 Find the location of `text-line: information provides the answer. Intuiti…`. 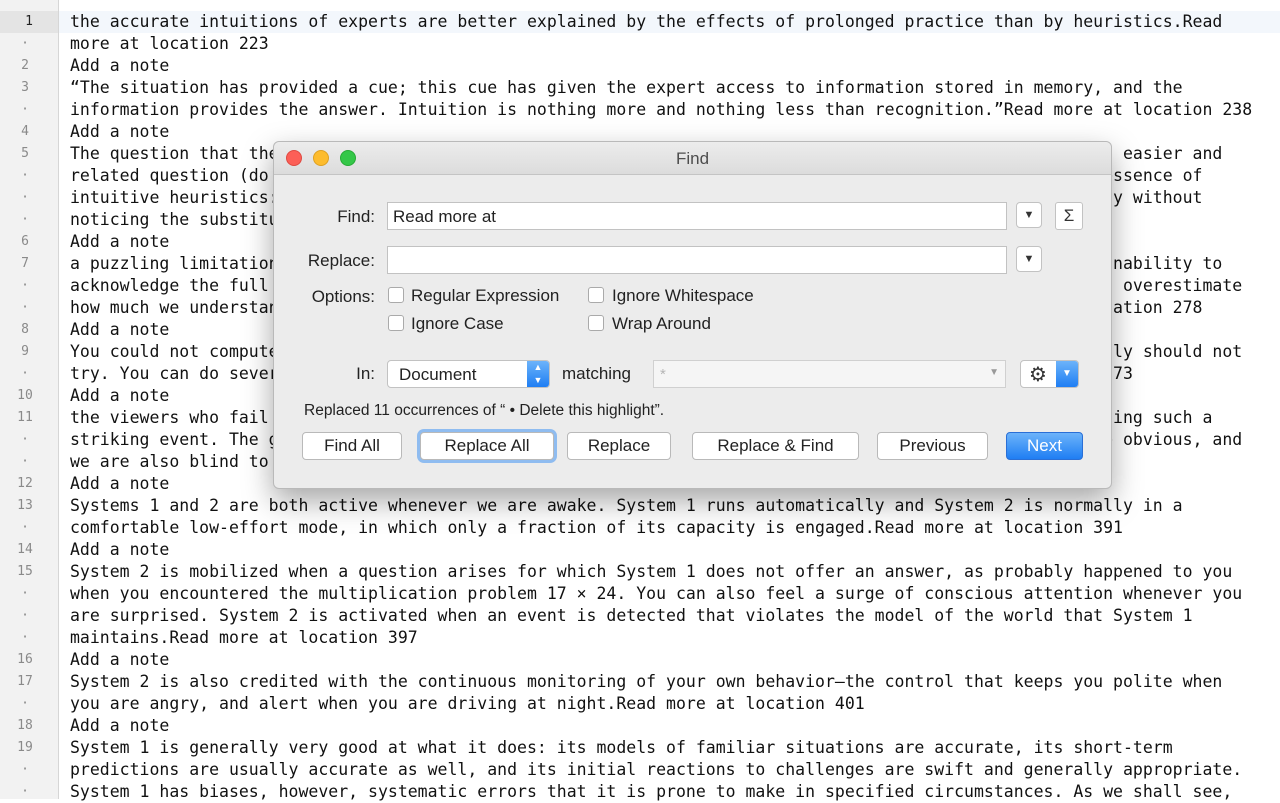

text-line: information provides the answer. Intuiti… is located at coordinates (661, 110).